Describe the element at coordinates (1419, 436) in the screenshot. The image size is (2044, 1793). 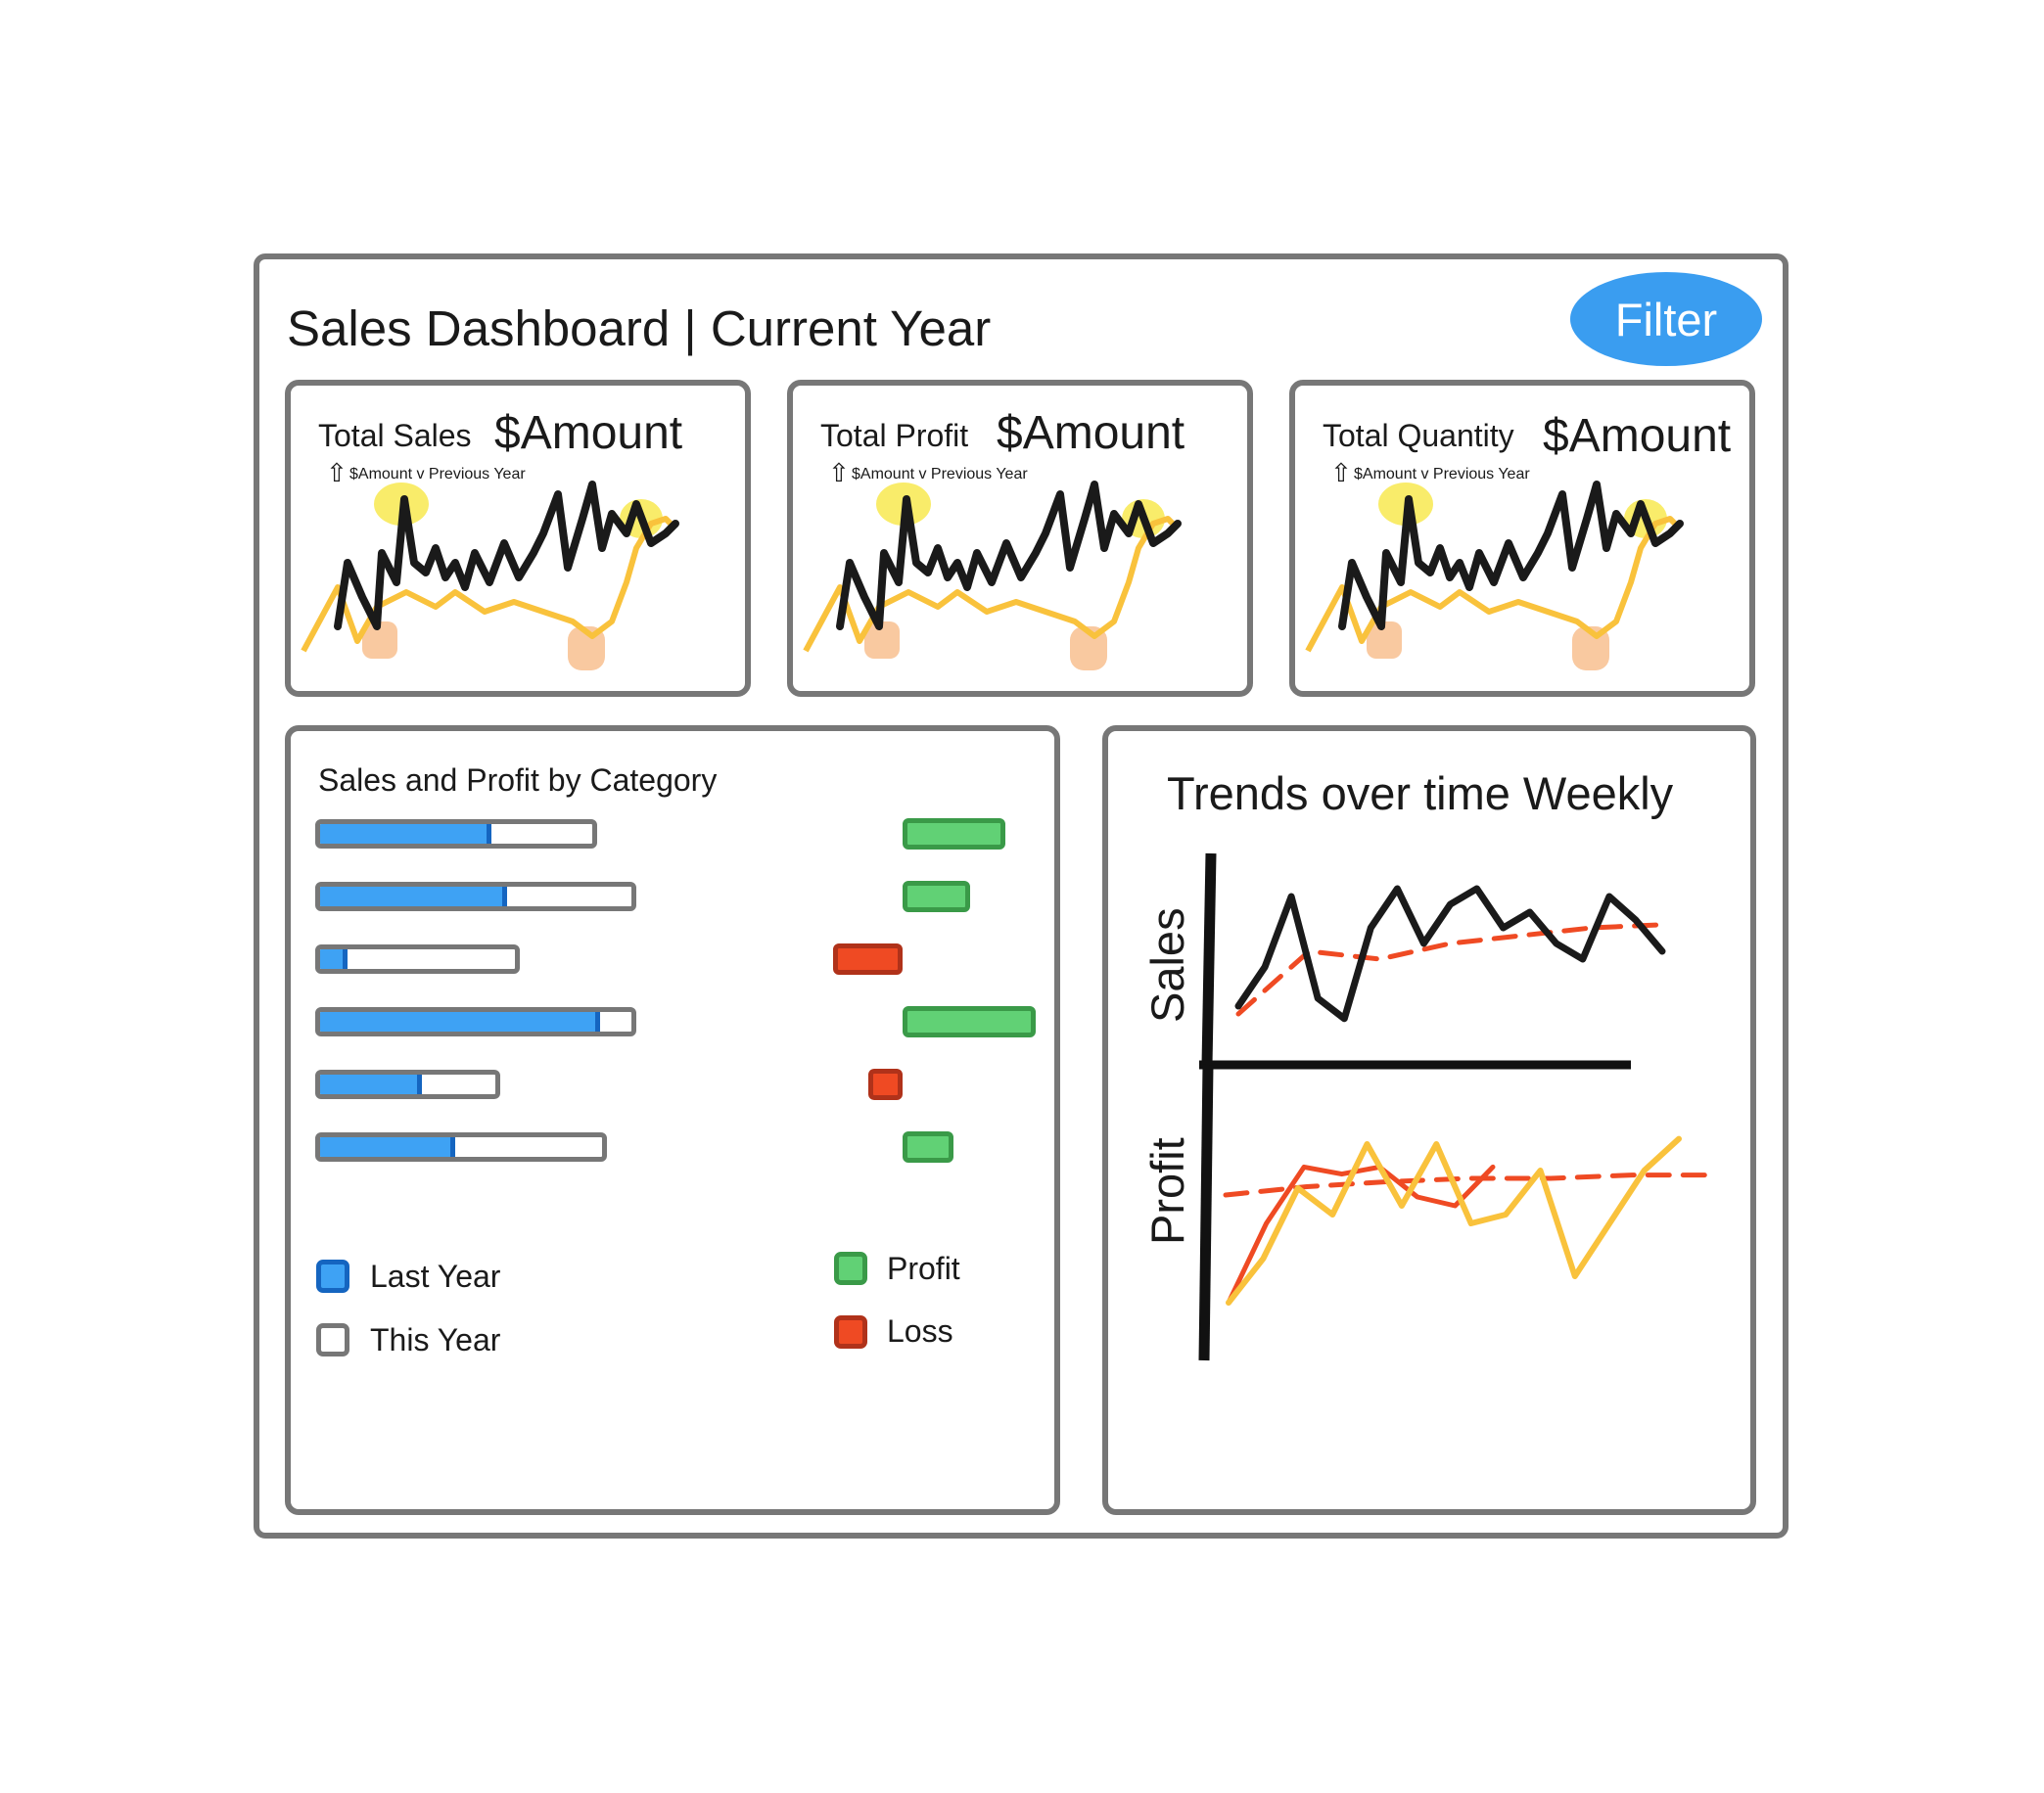
I see `kpi-label: Total Quantity` at that location.